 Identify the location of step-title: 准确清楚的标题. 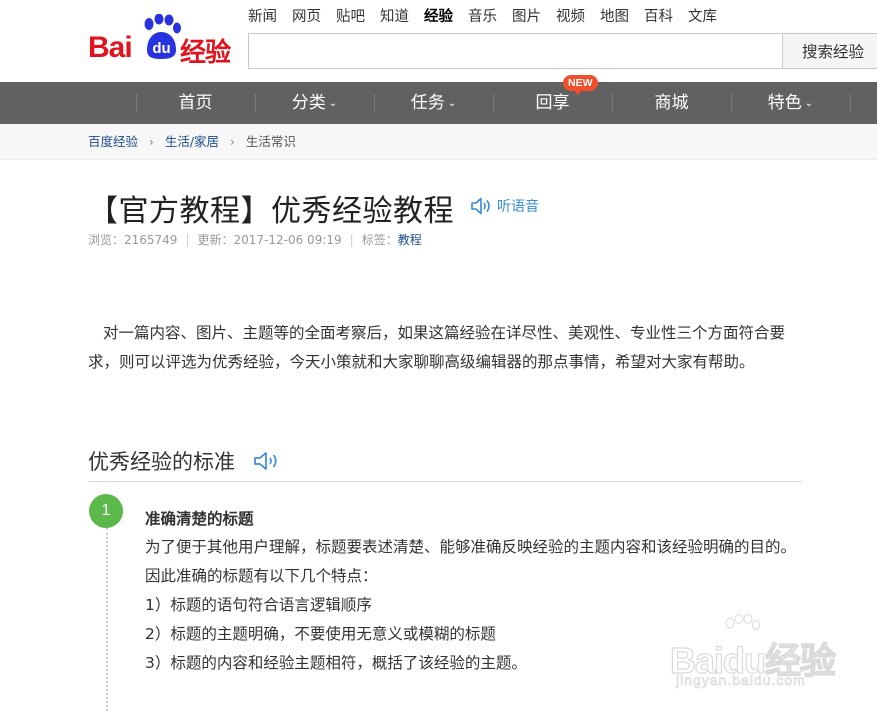
(199, 519).